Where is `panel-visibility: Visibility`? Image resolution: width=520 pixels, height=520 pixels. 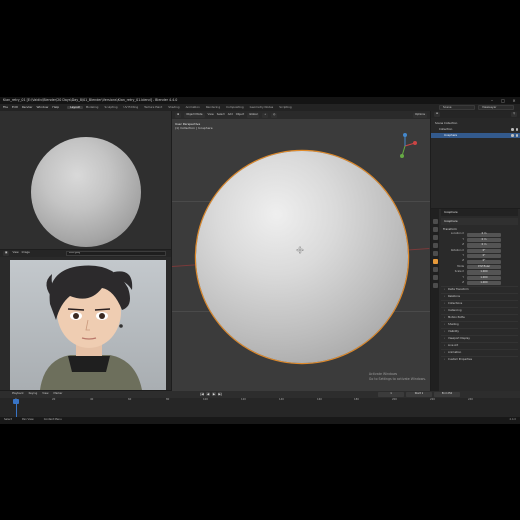
panel-visibility: Visibility is located at coordinates (479, 331).